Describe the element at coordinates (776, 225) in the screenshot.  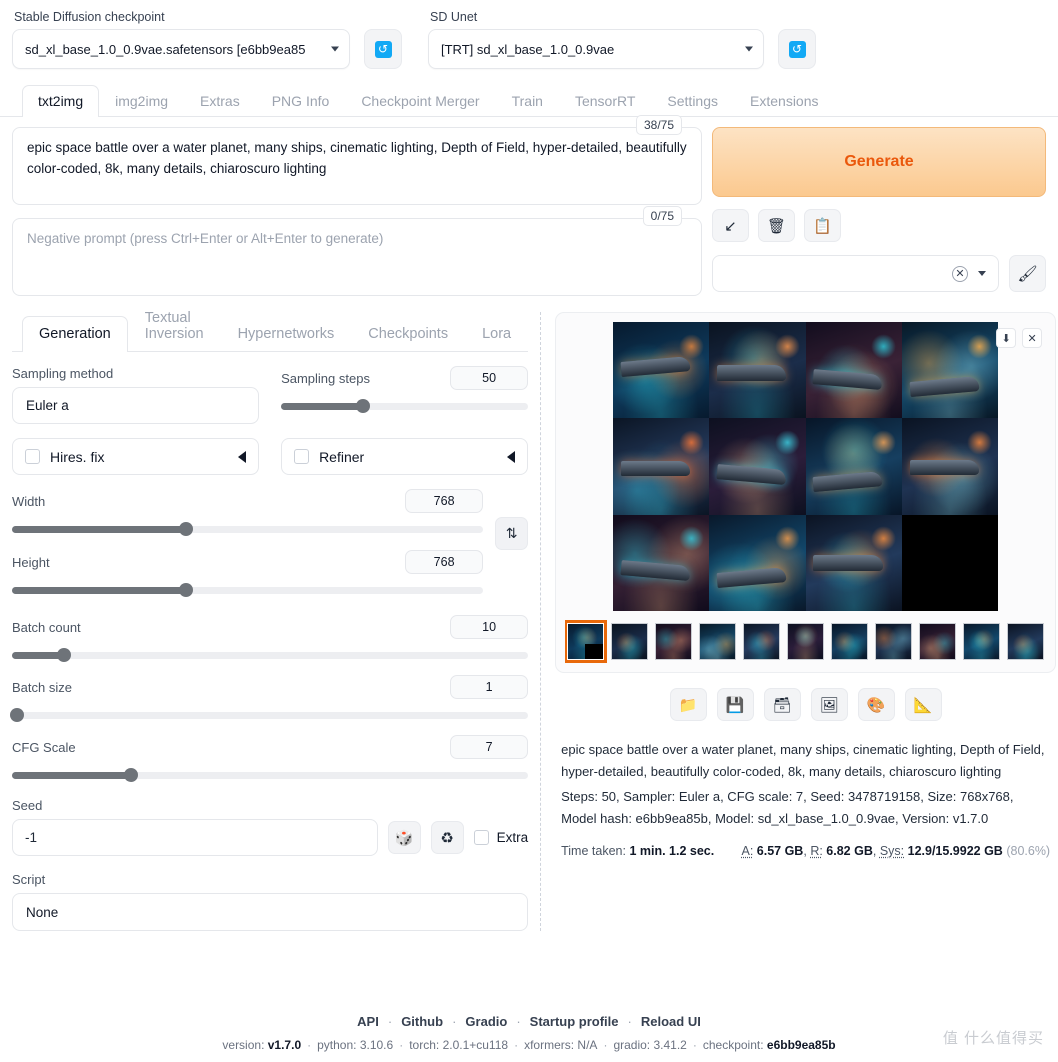
I see `clear-prompt-button: 🗑` at that location.